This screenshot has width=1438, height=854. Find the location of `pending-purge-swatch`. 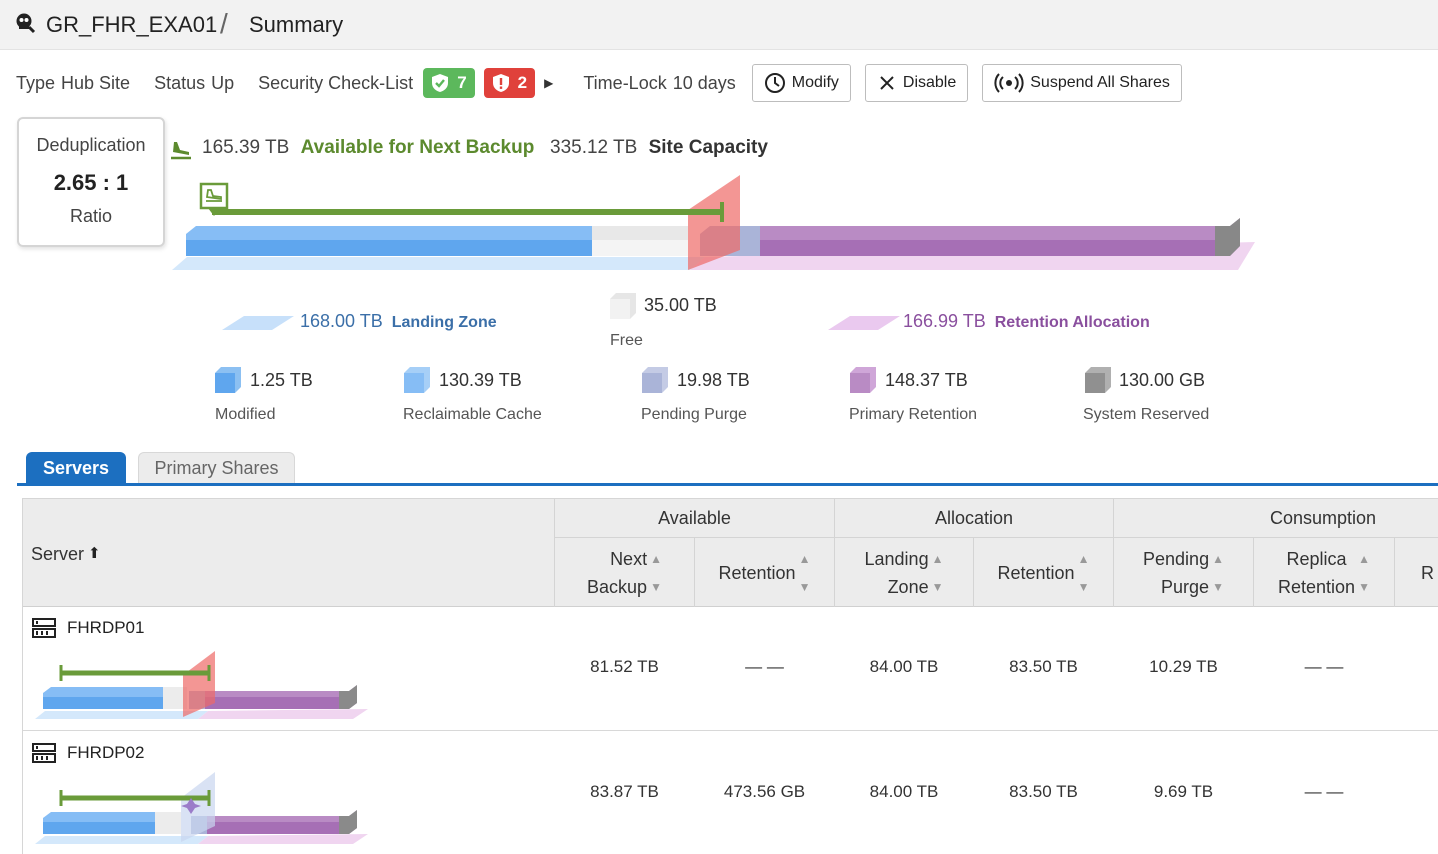

pending-purge-swatch is located at coordinates (655, 380).